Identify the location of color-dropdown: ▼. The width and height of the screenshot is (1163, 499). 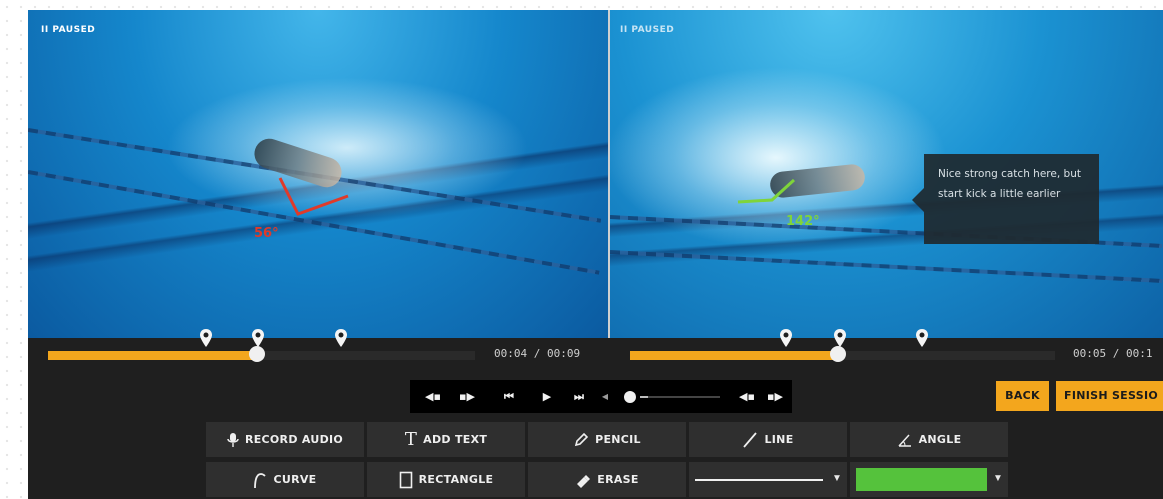
(929, 479).